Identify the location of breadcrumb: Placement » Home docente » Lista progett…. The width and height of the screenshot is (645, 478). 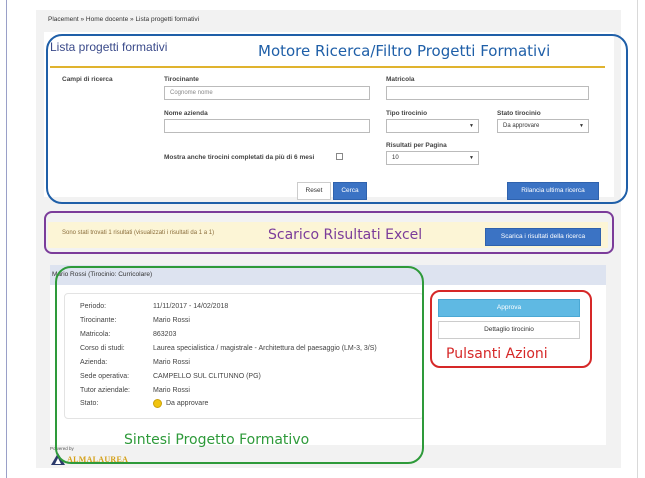
(123, 19).